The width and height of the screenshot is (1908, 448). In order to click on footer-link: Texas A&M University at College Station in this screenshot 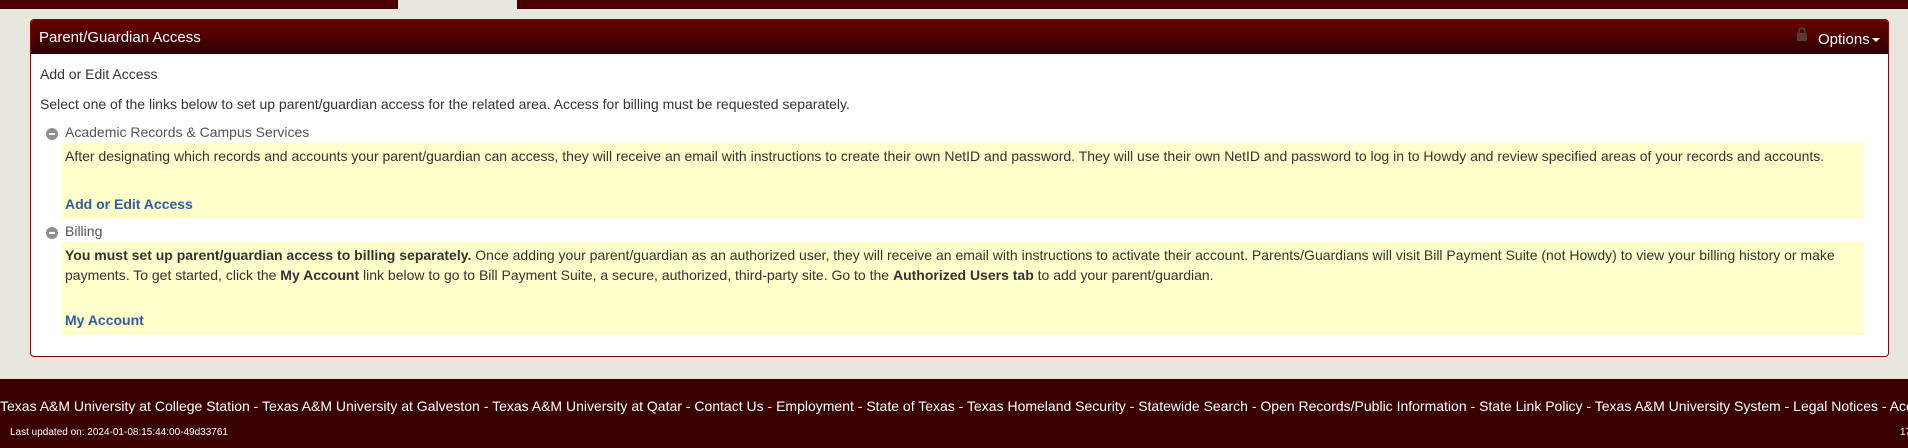, I will do `click(125, 406)`.